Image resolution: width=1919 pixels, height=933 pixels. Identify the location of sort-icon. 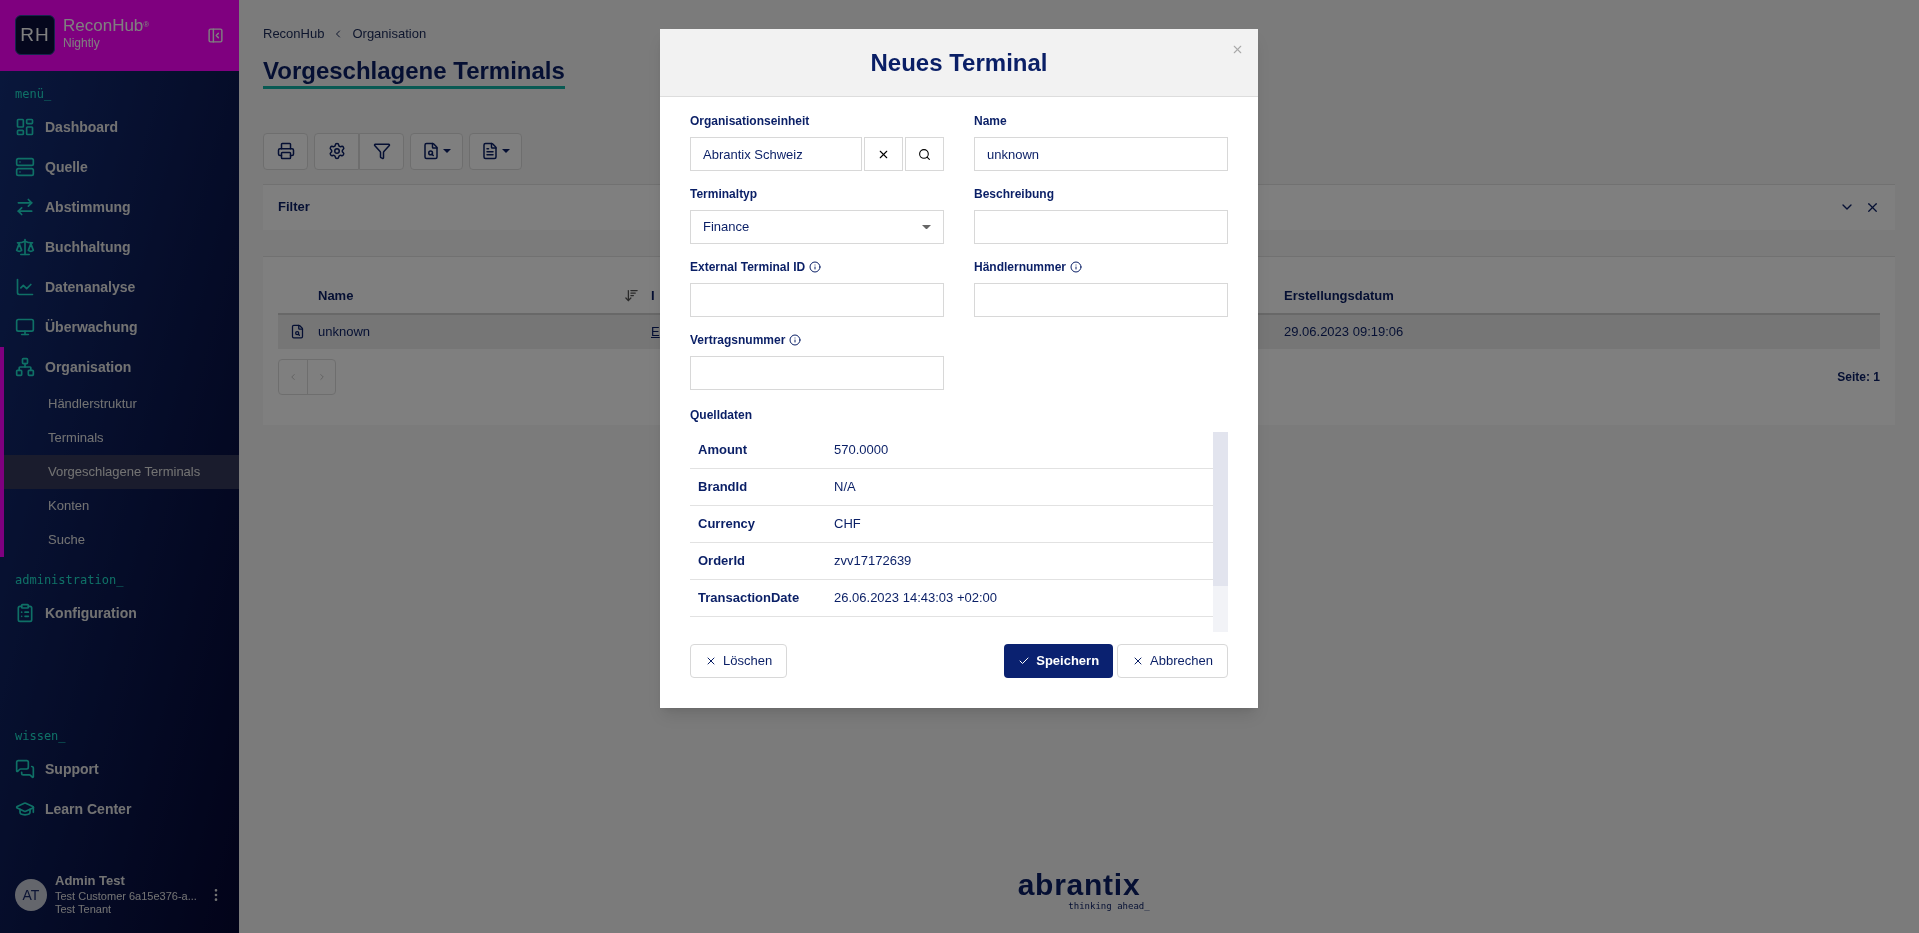
(631, 295).